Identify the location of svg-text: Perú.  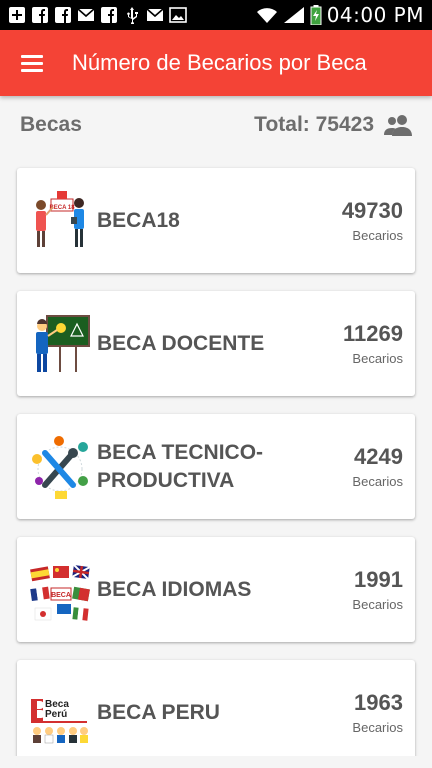
(56, 714).